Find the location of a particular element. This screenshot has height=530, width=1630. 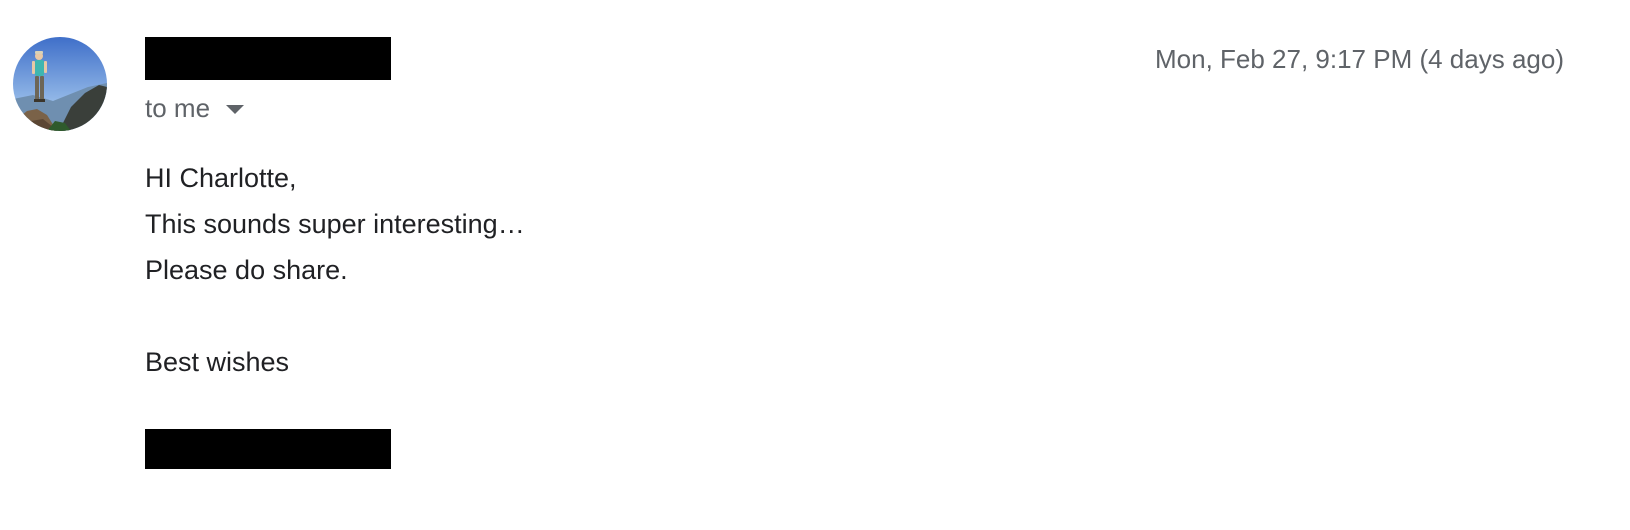

body-greeting: HI Charlotte, is located at coordinates (221, 178).